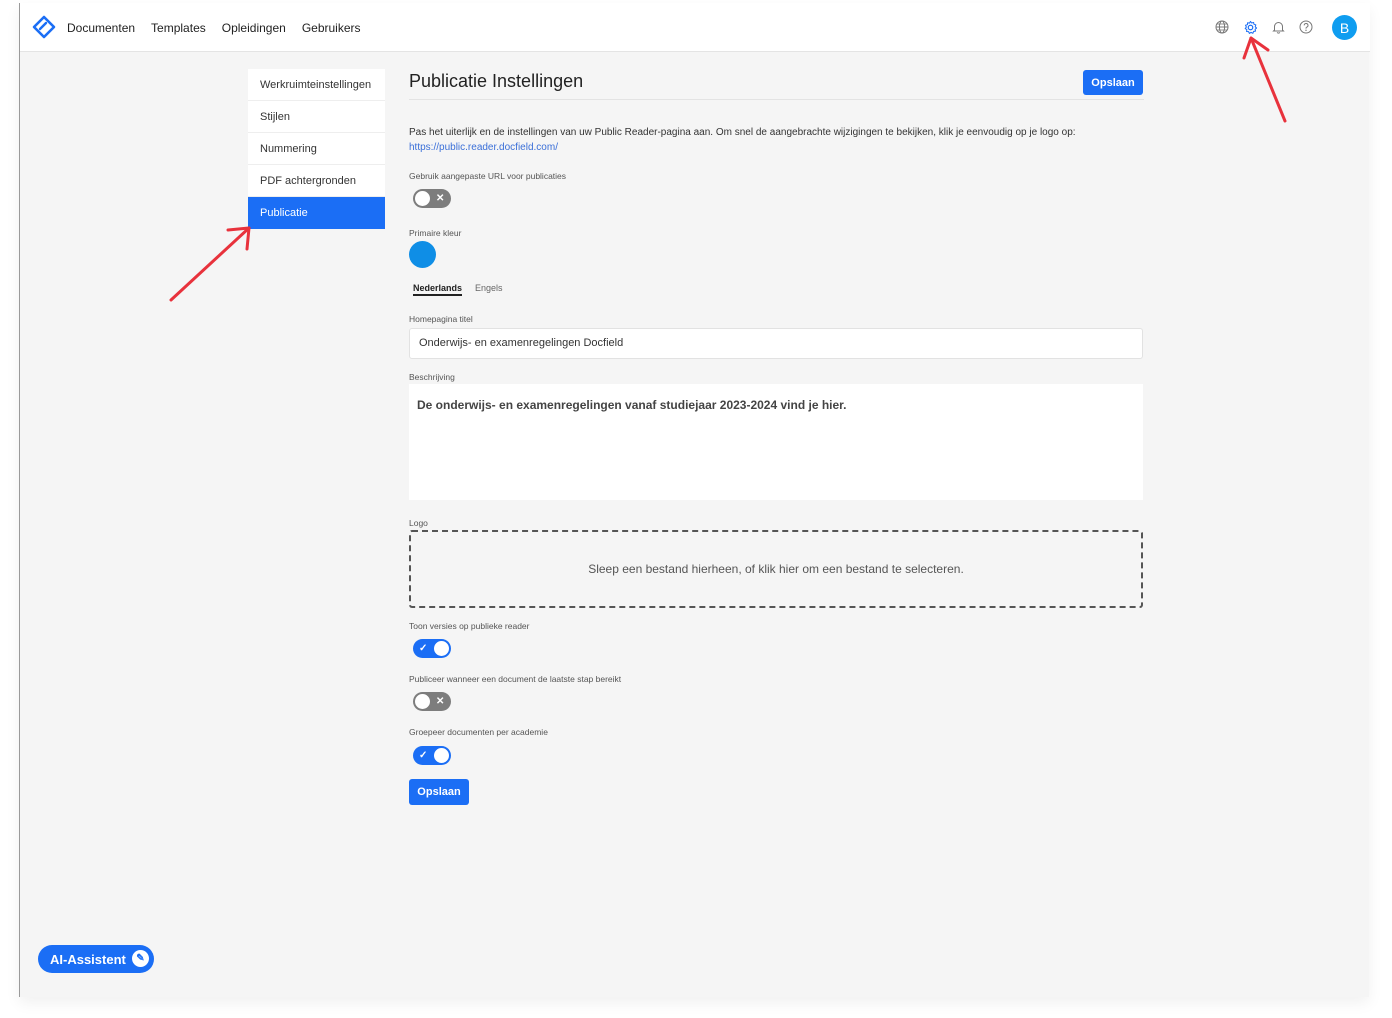 Image resolution: width=1392 pixels, height=1018 pixels. What do you see at coordinates (776, 99) in the screenshot?
I see `title-divider` at bounding box center [776, 99].